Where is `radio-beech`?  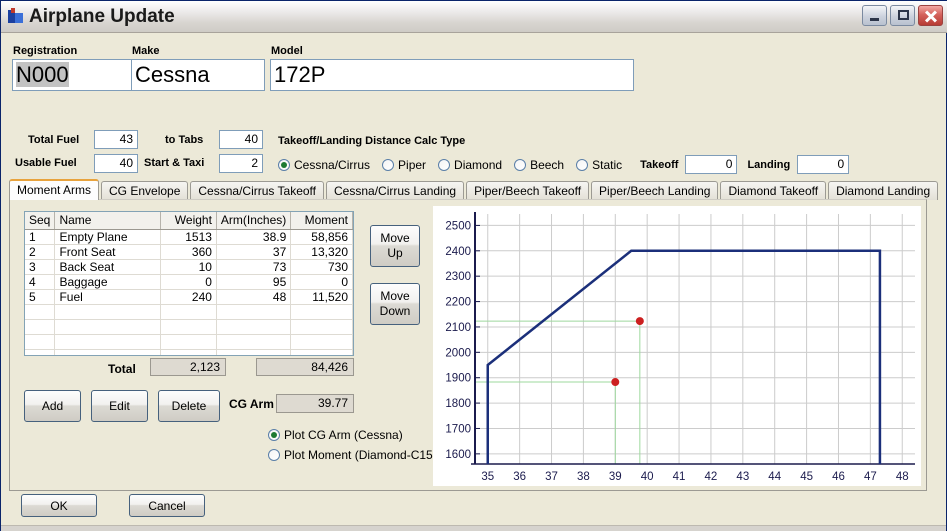 radio-beech is located at coordinates (520, 164).